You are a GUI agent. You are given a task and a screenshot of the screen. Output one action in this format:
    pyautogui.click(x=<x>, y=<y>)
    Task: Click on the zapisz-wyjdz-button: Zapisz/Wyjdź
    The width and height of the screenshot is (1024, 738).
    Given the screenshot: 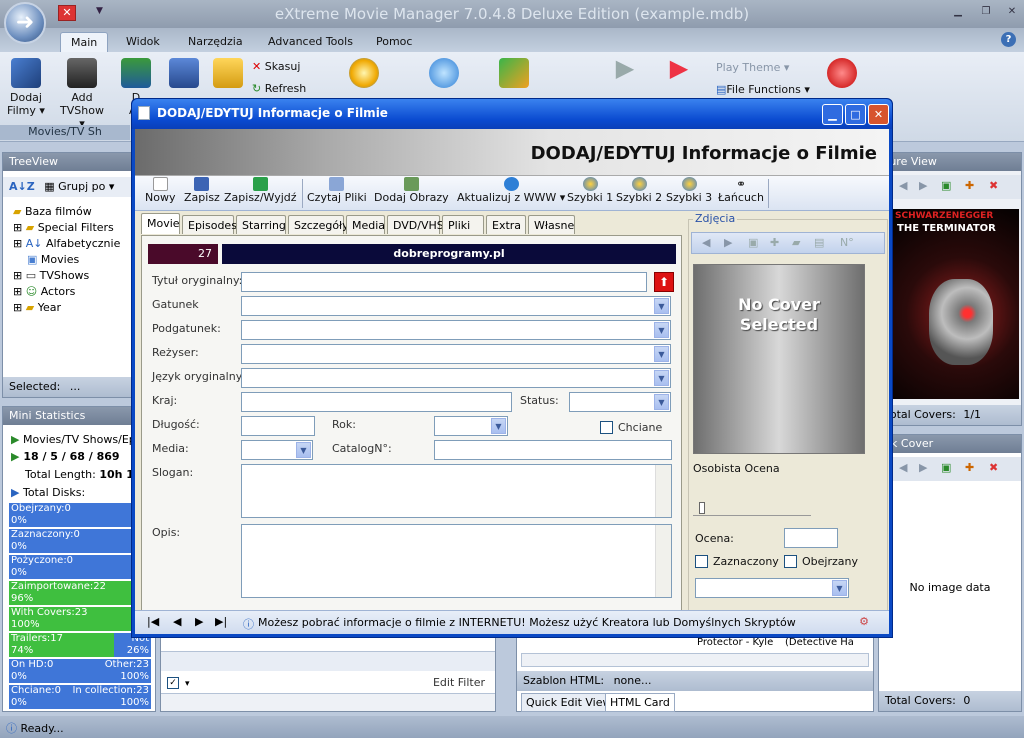 What is the action you would take?
    pyautogui.click(x=260, y=190)
    